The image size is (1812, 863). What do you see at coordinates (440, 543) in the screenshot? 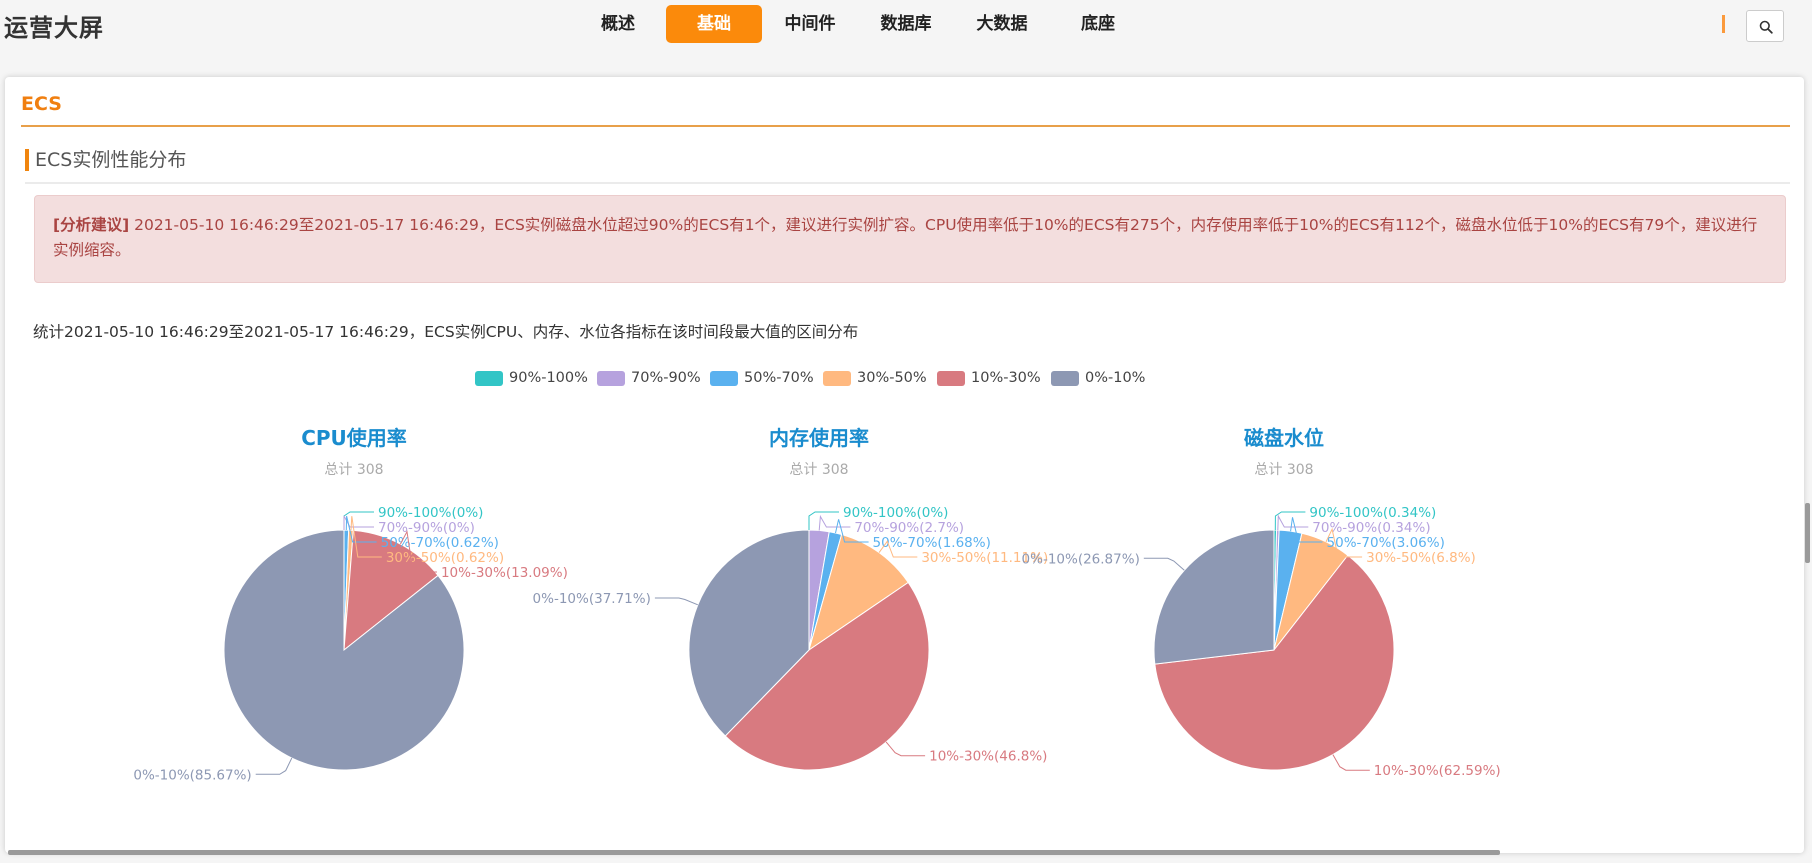
I see `slice-label: 50%-70%(0.62%)` at bounding box center [440, 543].